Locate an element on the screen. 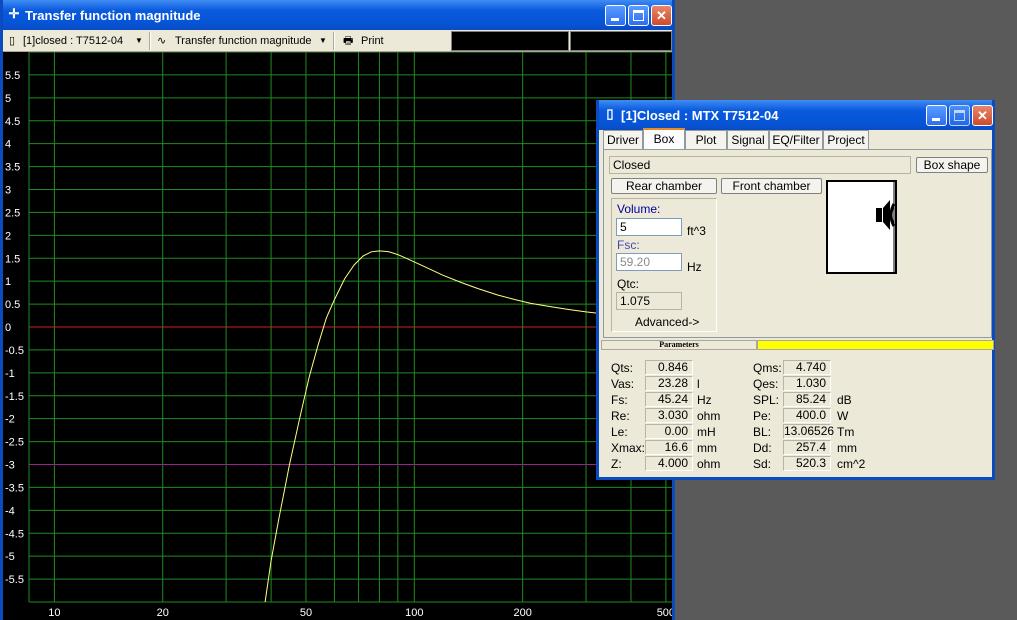  y-tick-label: -4.5 is located at coordinates (14, 534).